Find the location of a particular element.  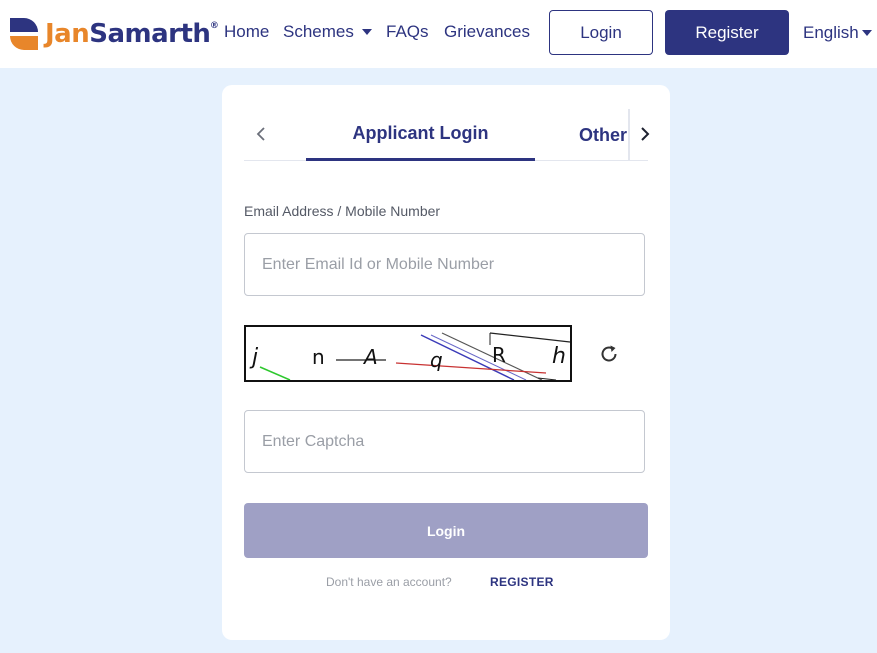

tab-next-button is located at coordinates (648, 134).